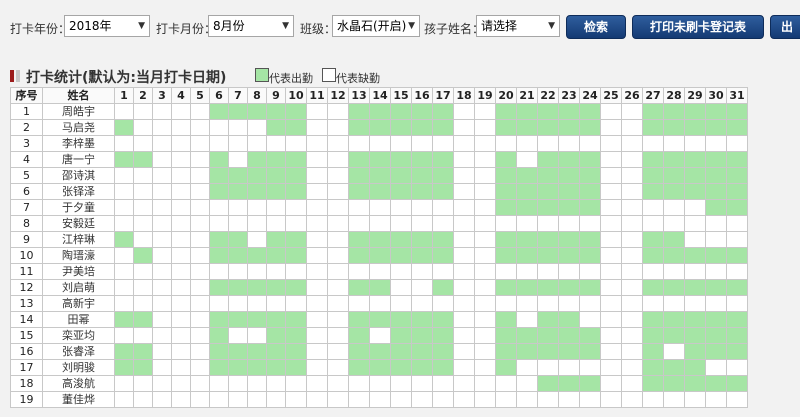 The width and height of the screenshot is (800, 417). What do you see at coordinates (379, 399) in the screenshot?
I see `table-row: 19 董佳烨` at bounding box center [379, 399].